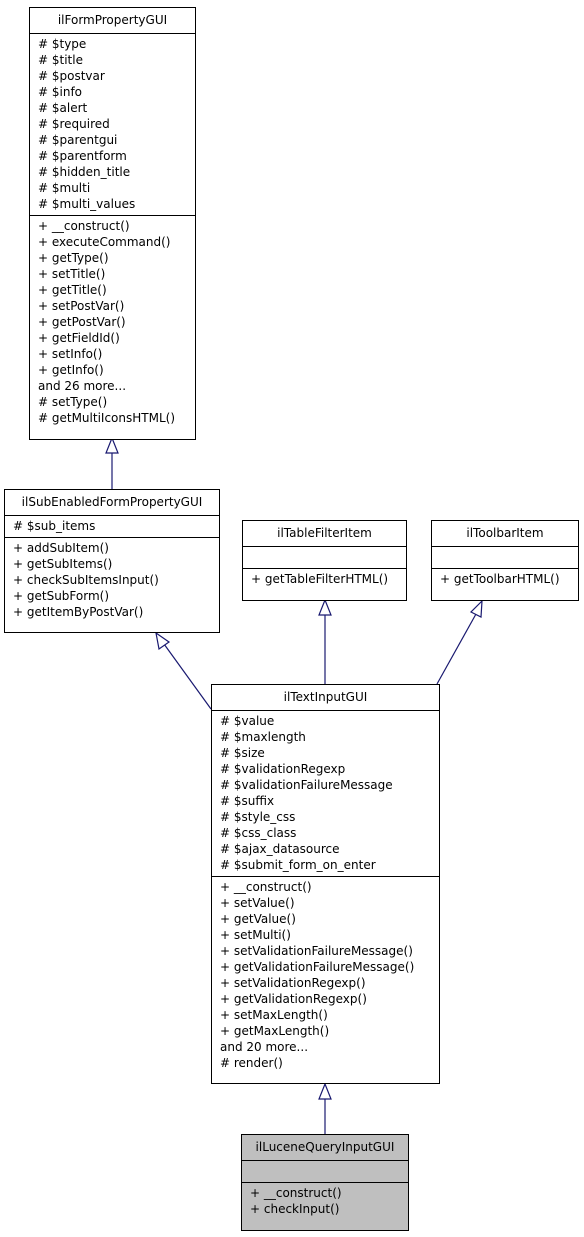  I want to click on attribute-row: # $style_css, so click(258, 817).